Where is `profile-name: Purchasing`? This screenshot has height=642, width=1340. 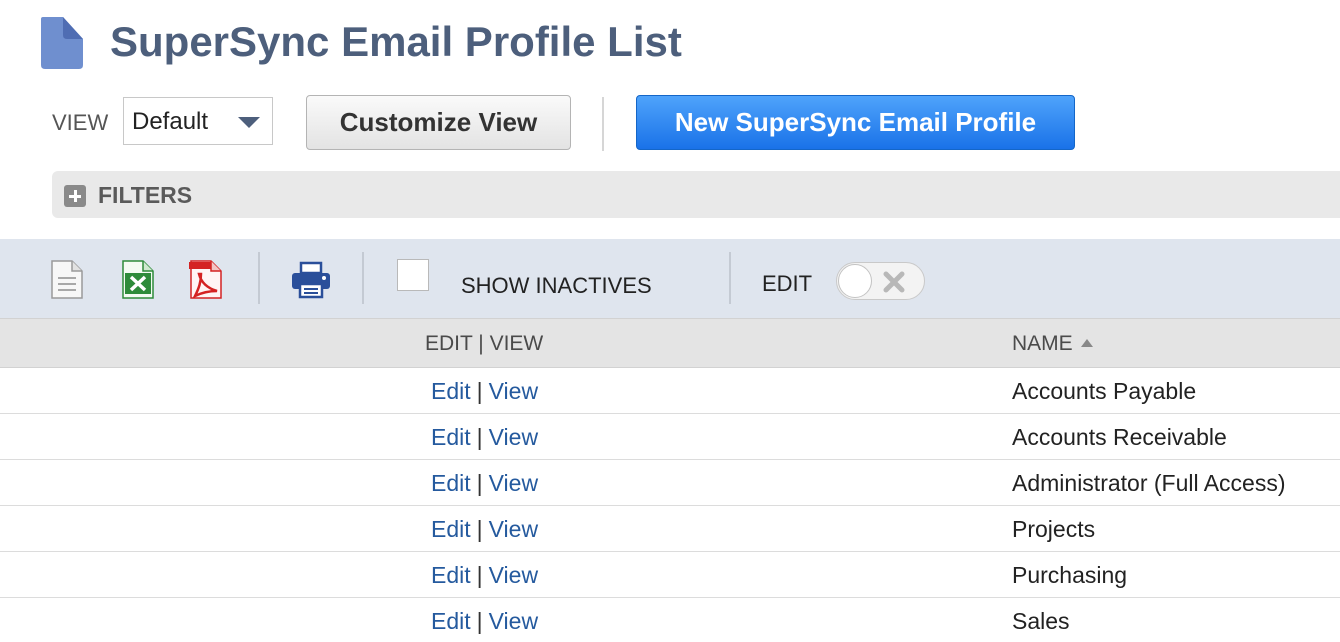
profile-name: Purchasing is located at coordinates (1070, 575).